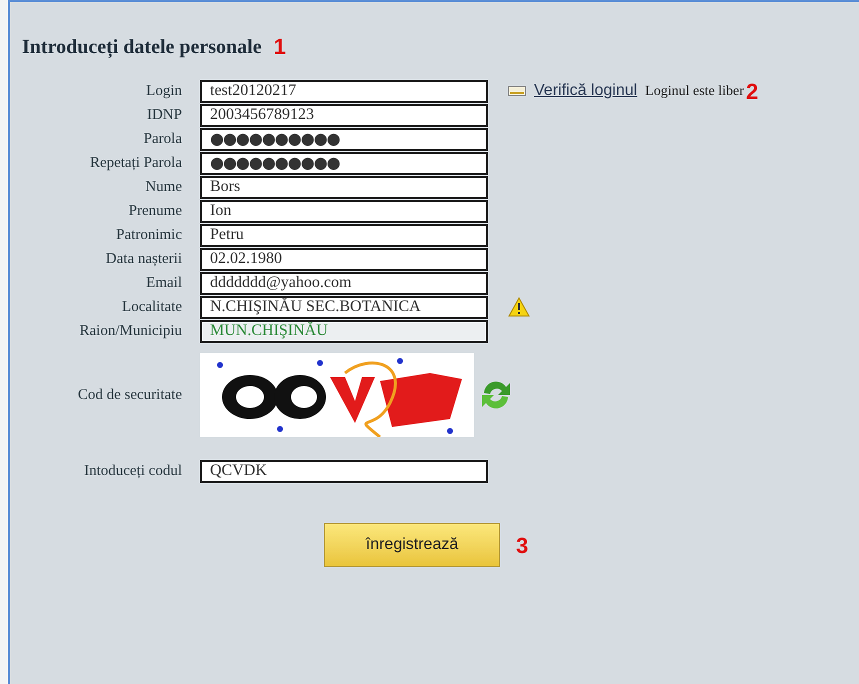 The width and height of the screenshot is (859, 684). What do you see at coordinates (130, 331) in the screenshot?
I see `field-label: Raion/Municipiu` at bounding box center [130, 331].